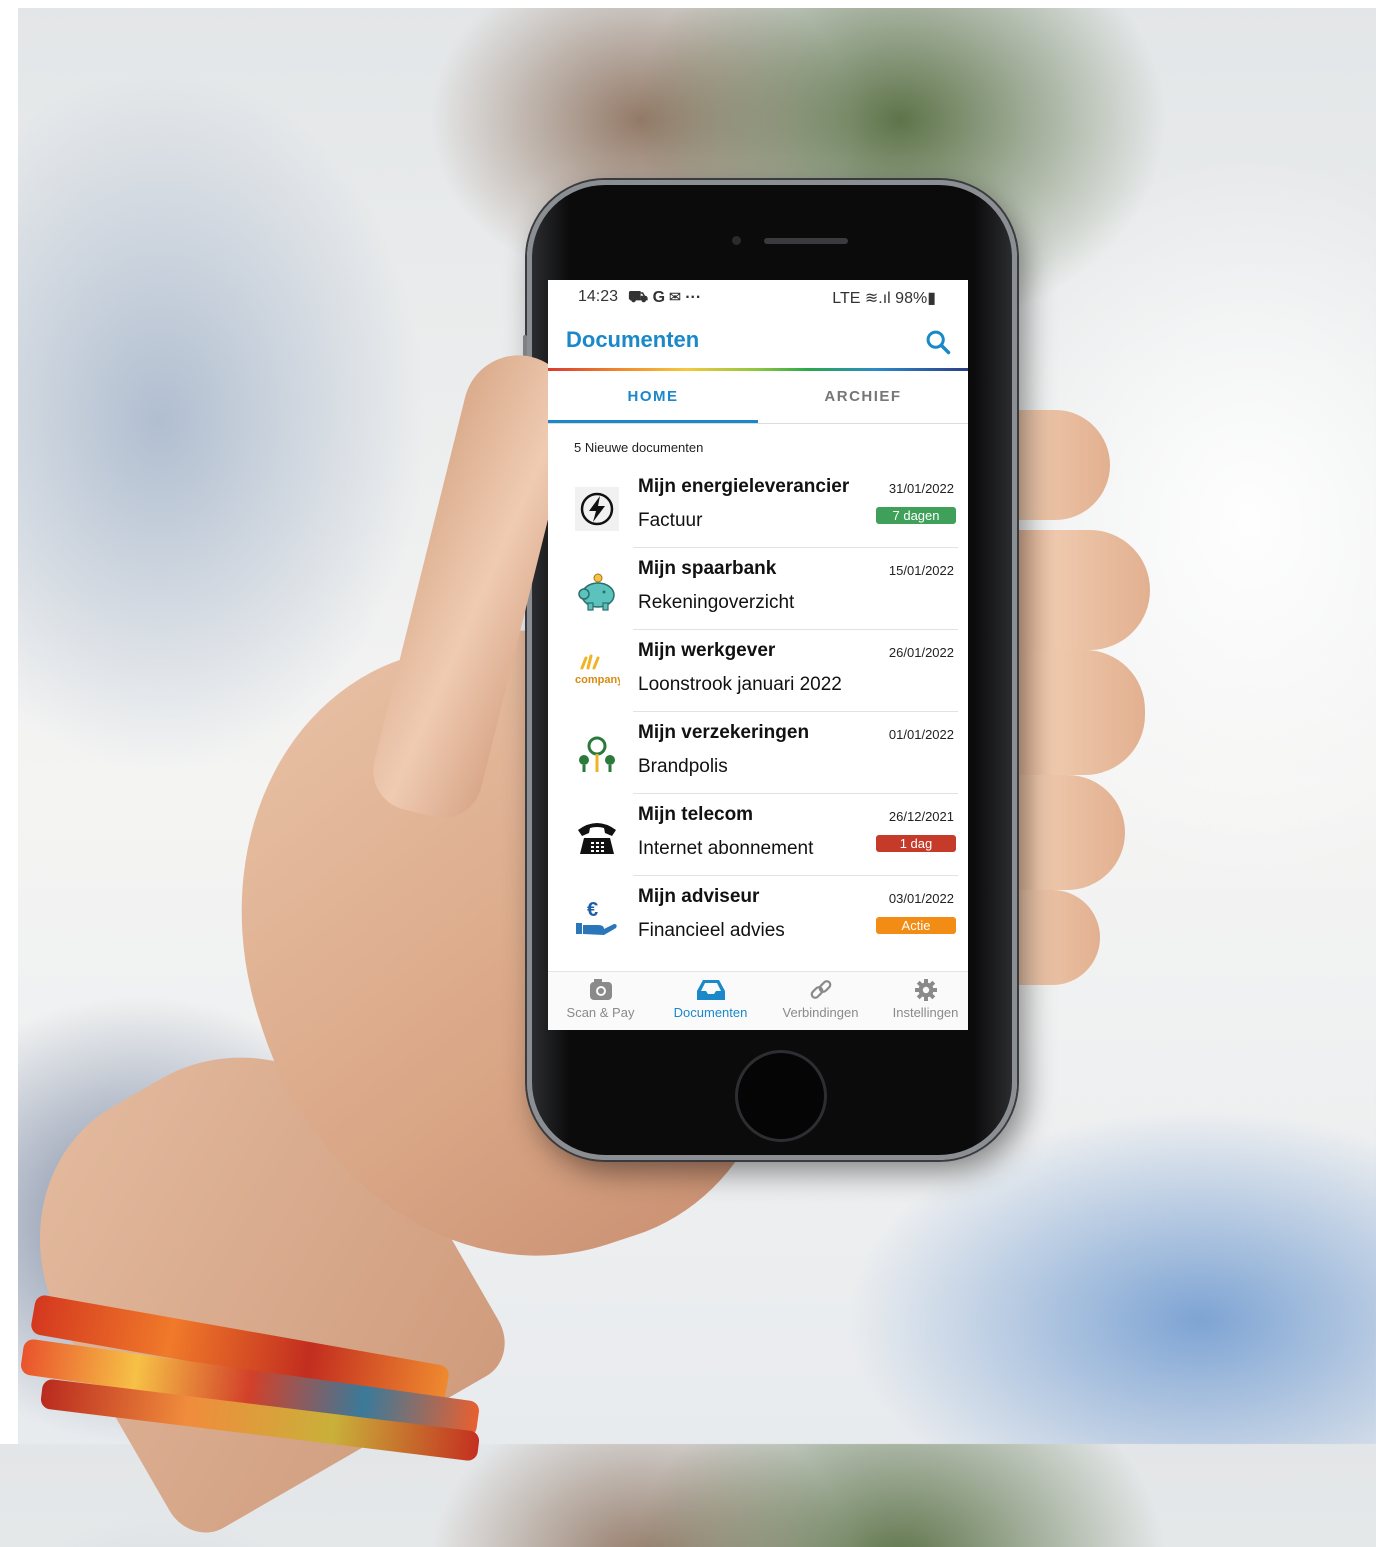  I want to click on status-badge: Actie, so click(916, 925).